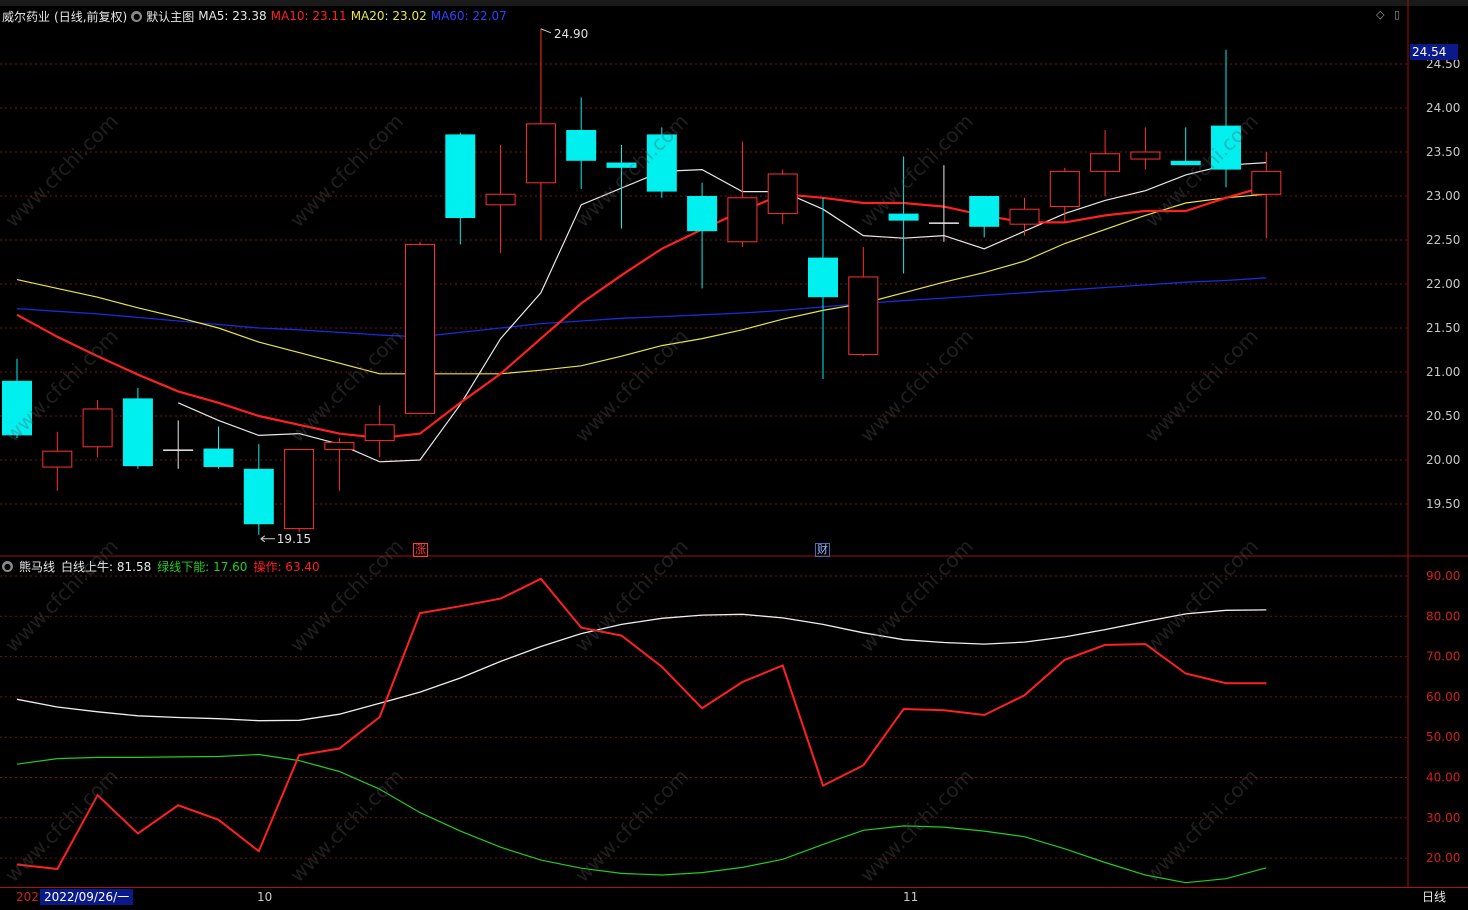  I want to click on cursor-date-tag: 2022/09/26/一, so click(87, 897).